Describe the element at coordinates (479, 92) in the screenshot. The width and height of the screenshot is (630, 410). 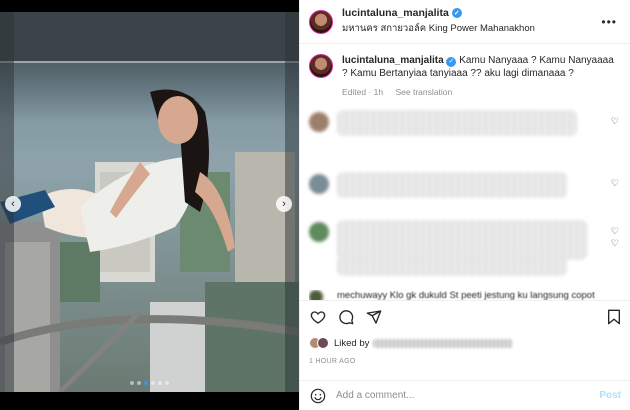
I see `caption-meta: Edited · 1h See translation` at that location.